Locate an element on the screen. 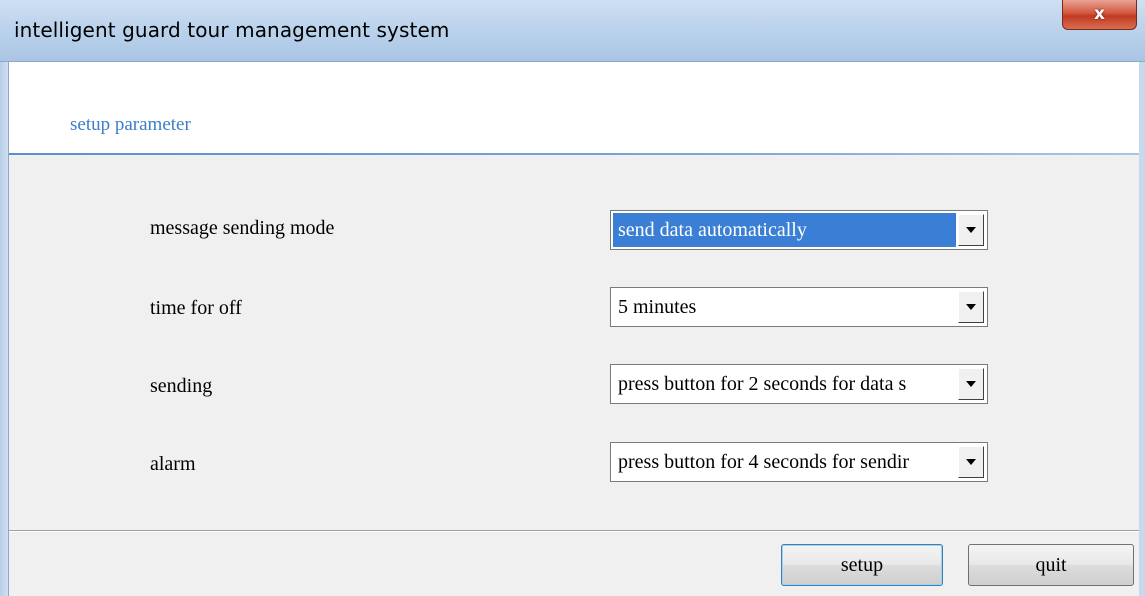  alarm-dropdown: press button for 4 seconds for sendir is located at coordinates (799, 462).